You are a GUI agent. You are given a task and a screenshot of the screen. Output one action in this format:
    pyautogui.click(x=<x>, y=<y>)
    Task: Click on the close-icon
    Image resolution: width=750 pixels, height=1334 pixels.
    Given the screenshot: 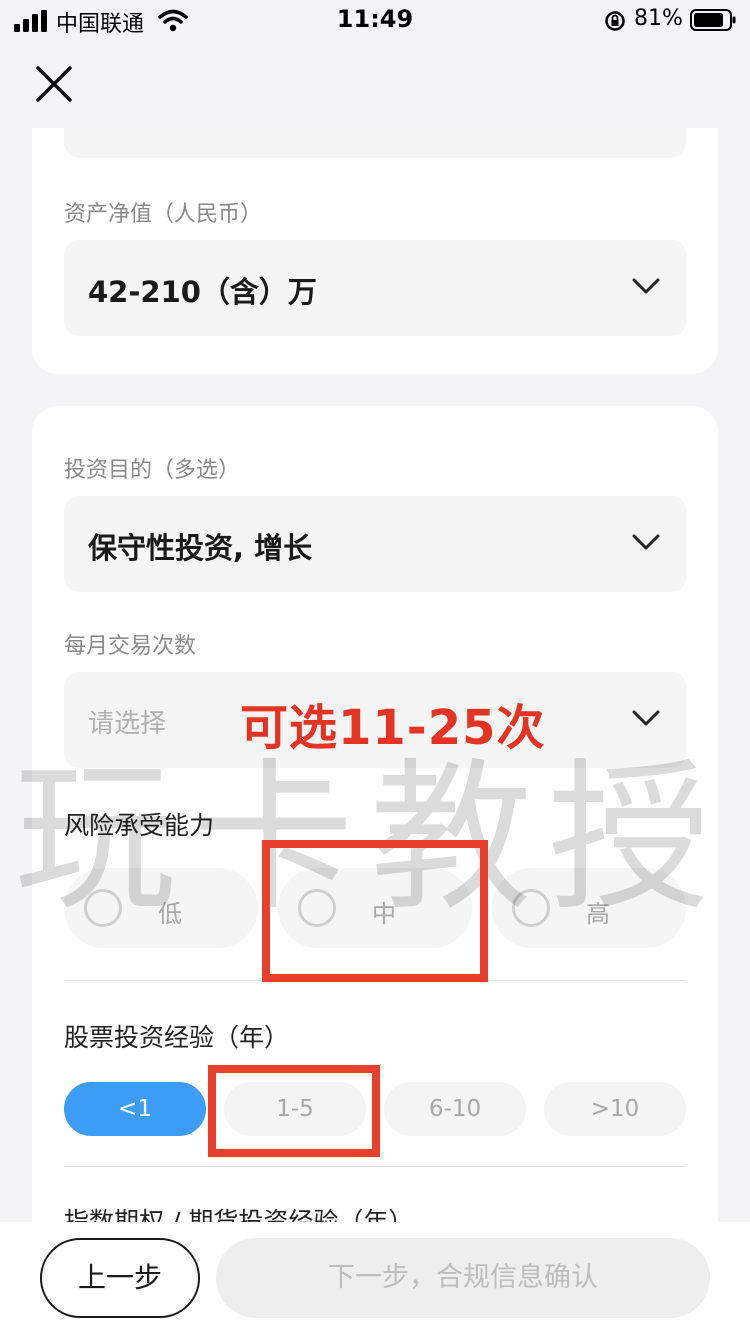 What is the action you would take?
    pyautogui.click(x=54, y=84)
    